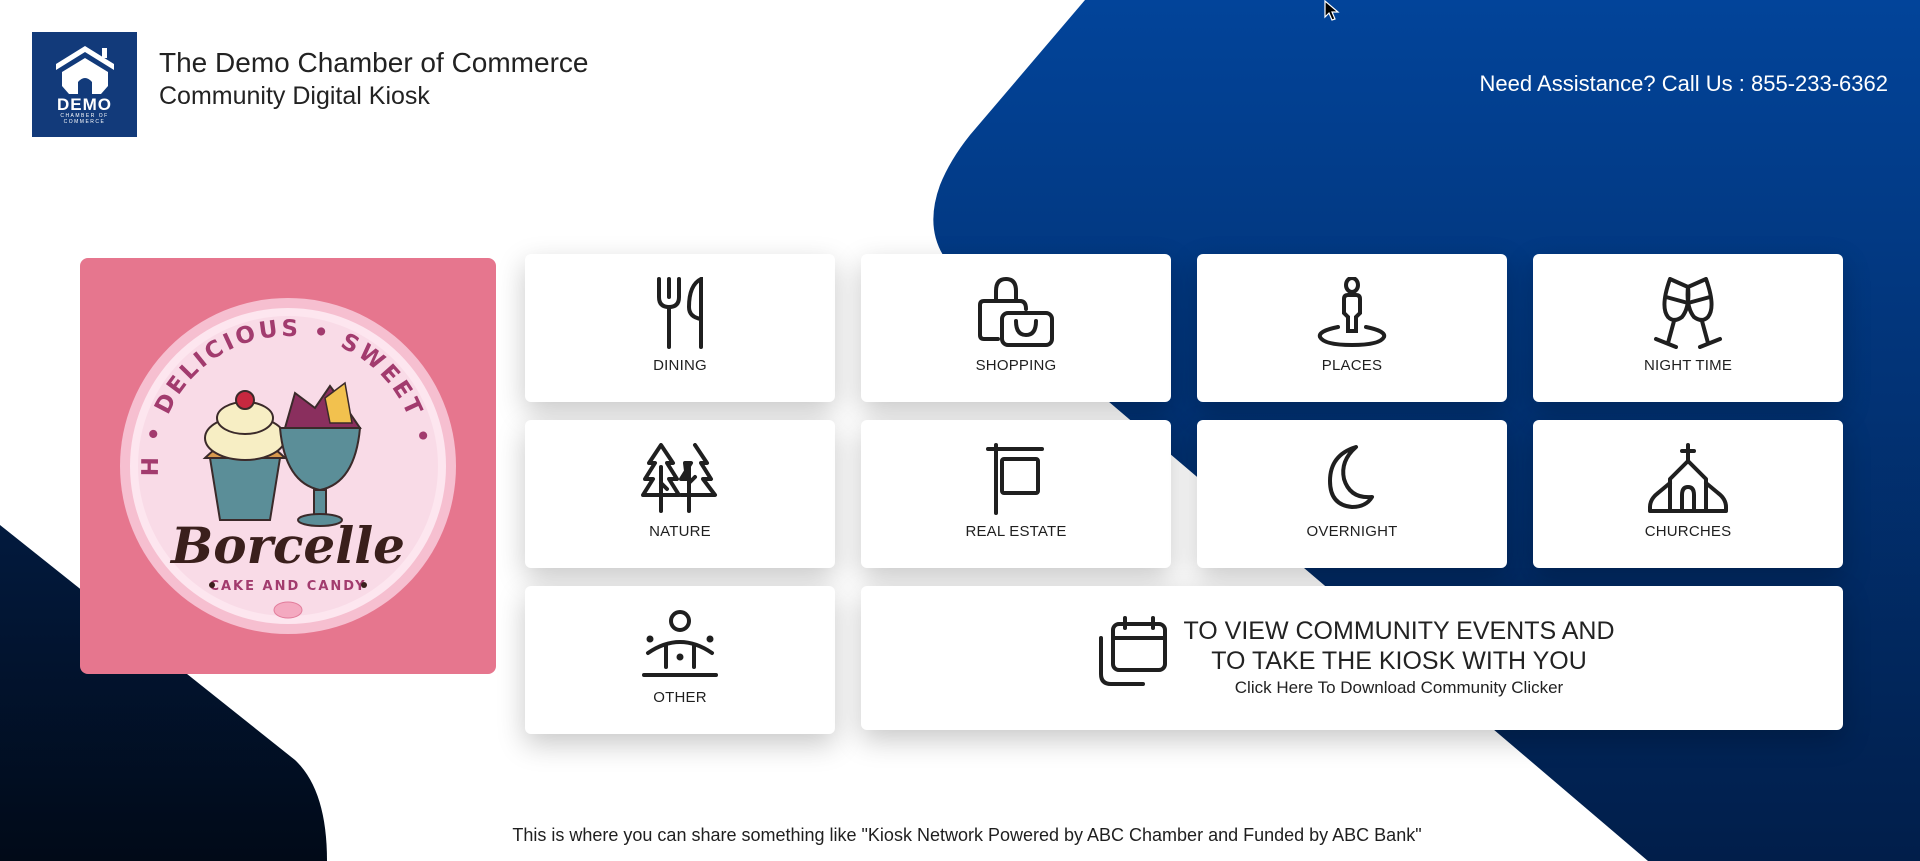 Image resolution: width=1920 pixels, height=861 pixels. Describe the element at coordinates (1399, 688) in the screenshot. I see `events-download-link: Click Here To Download Community Clicker` at that location.